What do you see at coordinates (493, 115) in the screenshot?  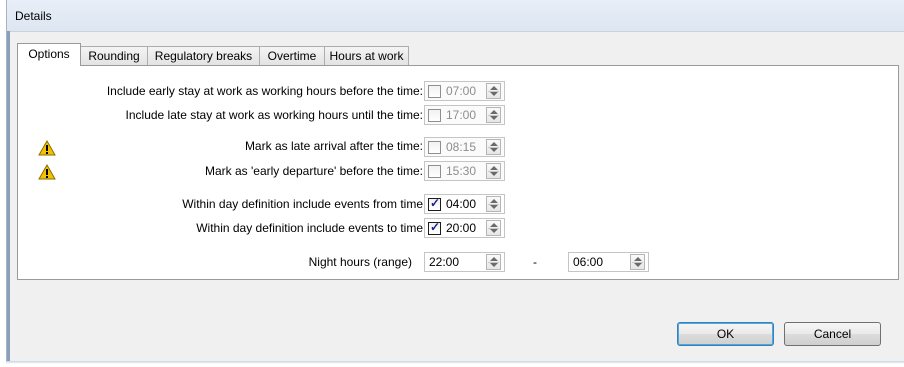 I see `late-stay-spinner` at bounding box center [493, 115].